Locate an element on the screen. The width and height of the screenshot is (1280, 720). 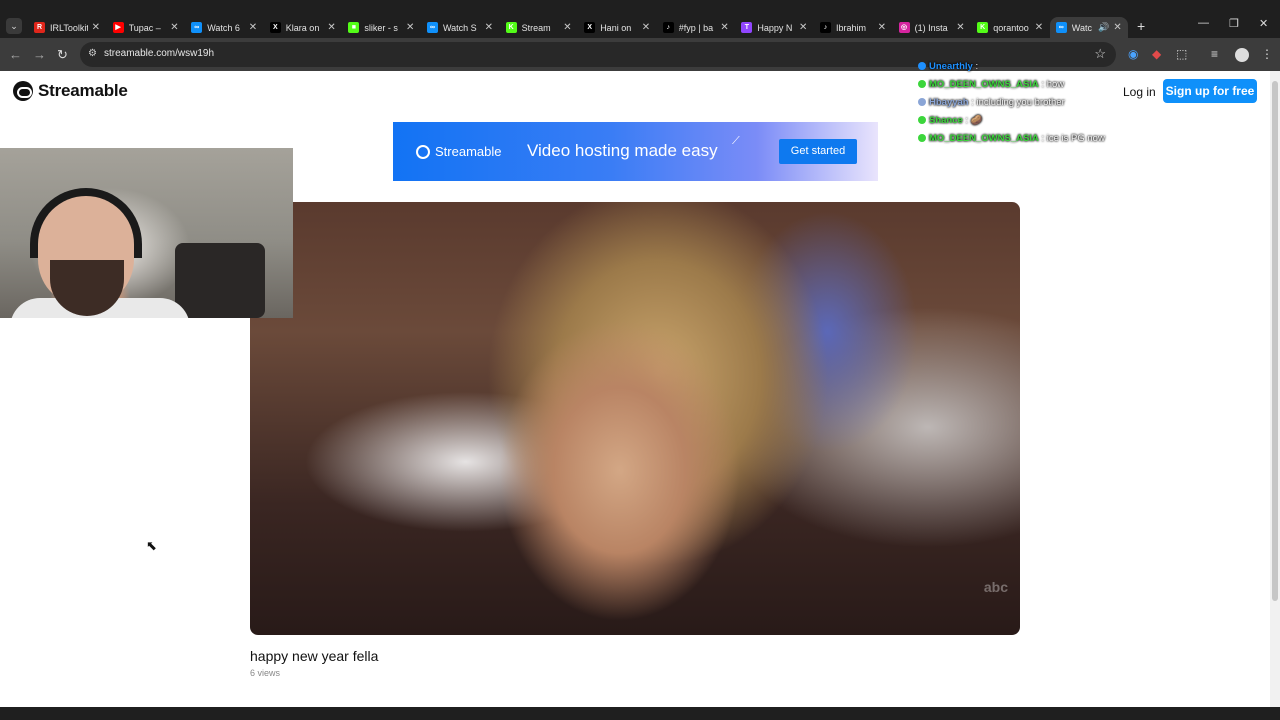
webcam-overlay is located at coordinates (146, 233).